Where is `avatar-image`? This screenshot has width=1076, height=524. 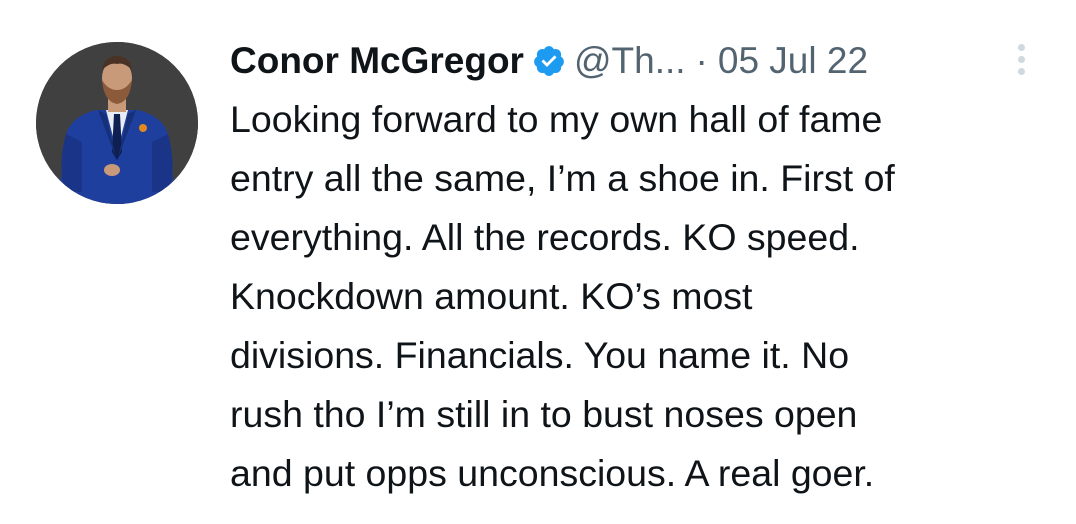
avatar-image is located at coordinates (117, 123).